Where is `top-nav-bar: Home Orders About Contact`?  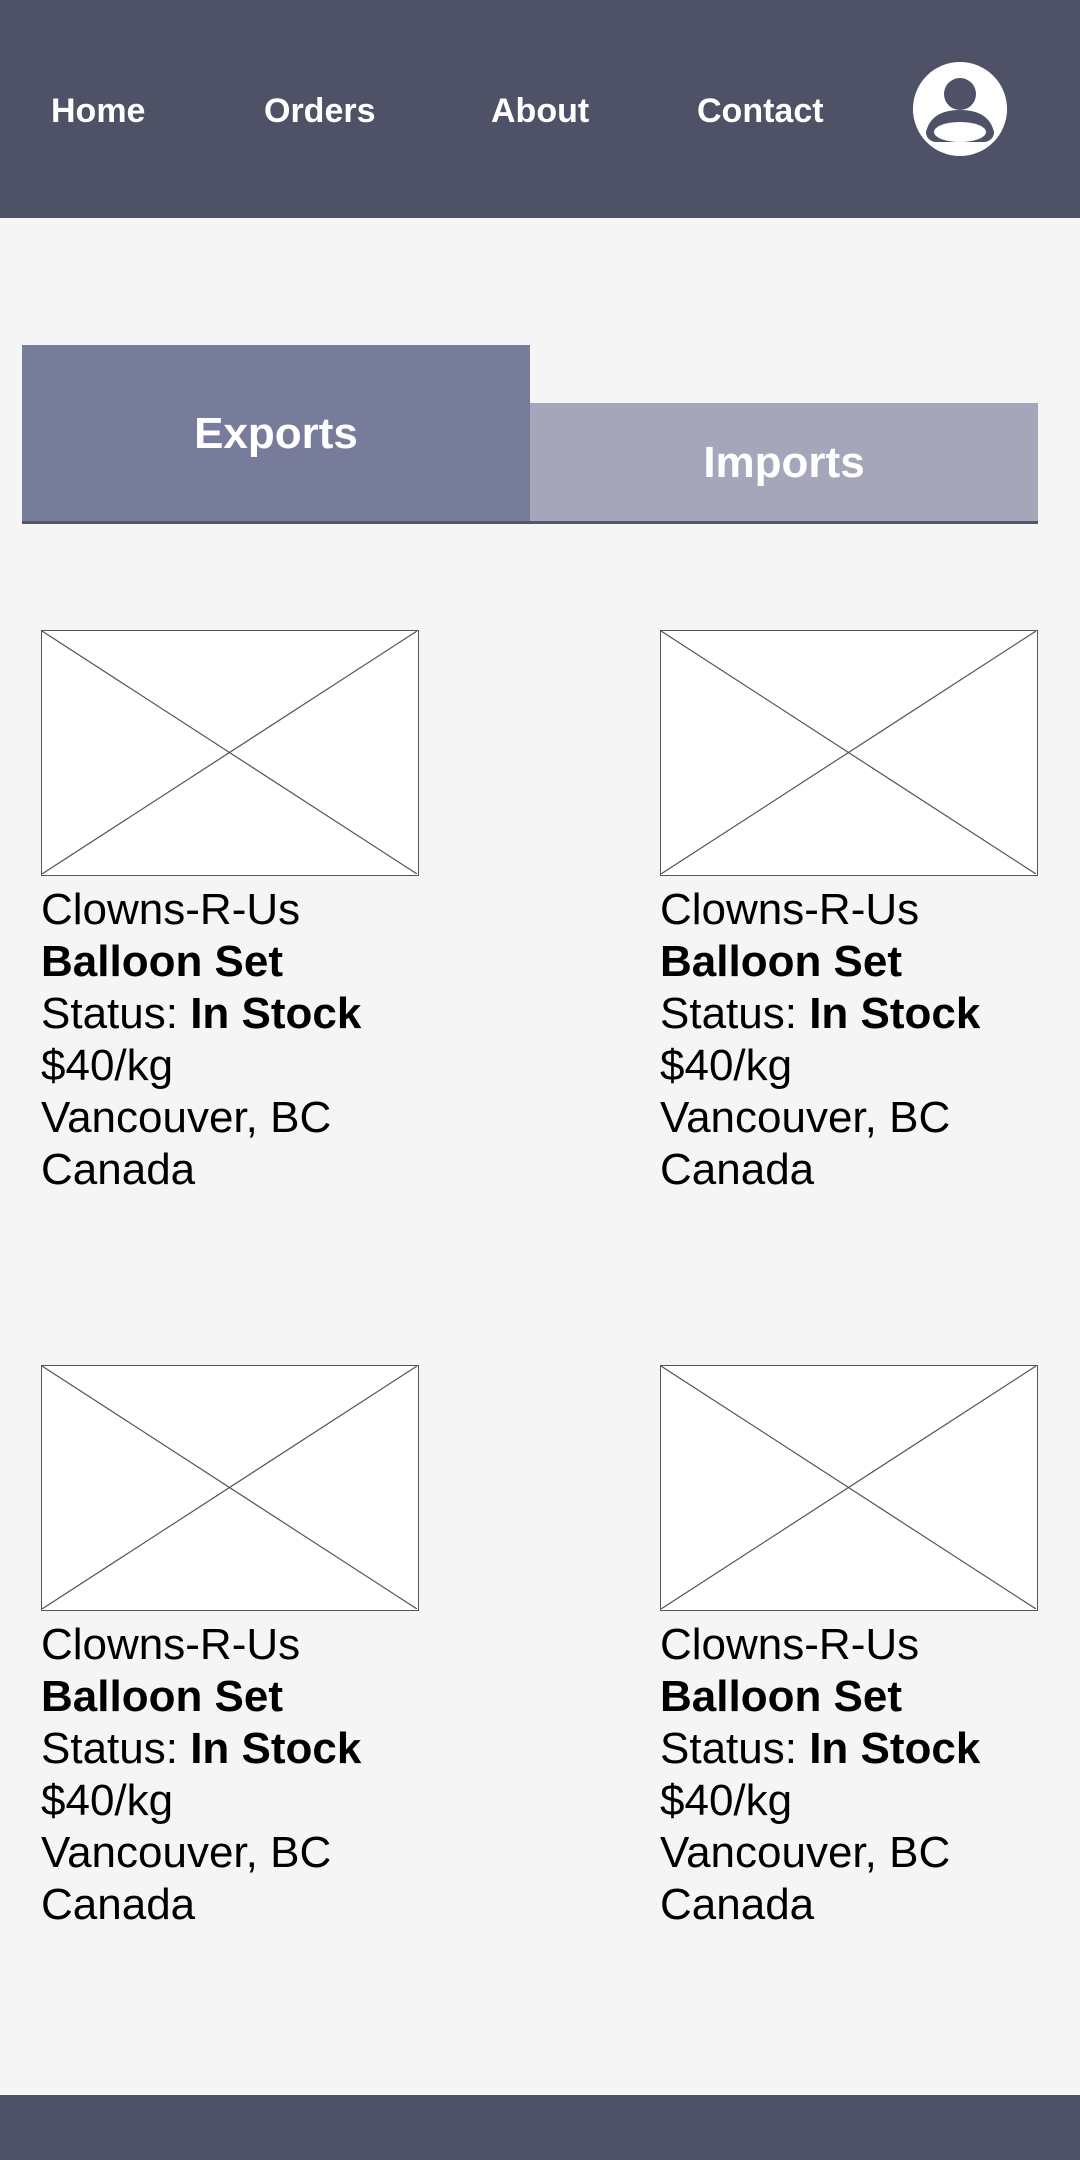
top-nav-bar: Home Orders About Contact is located at coordinates (540, 109).